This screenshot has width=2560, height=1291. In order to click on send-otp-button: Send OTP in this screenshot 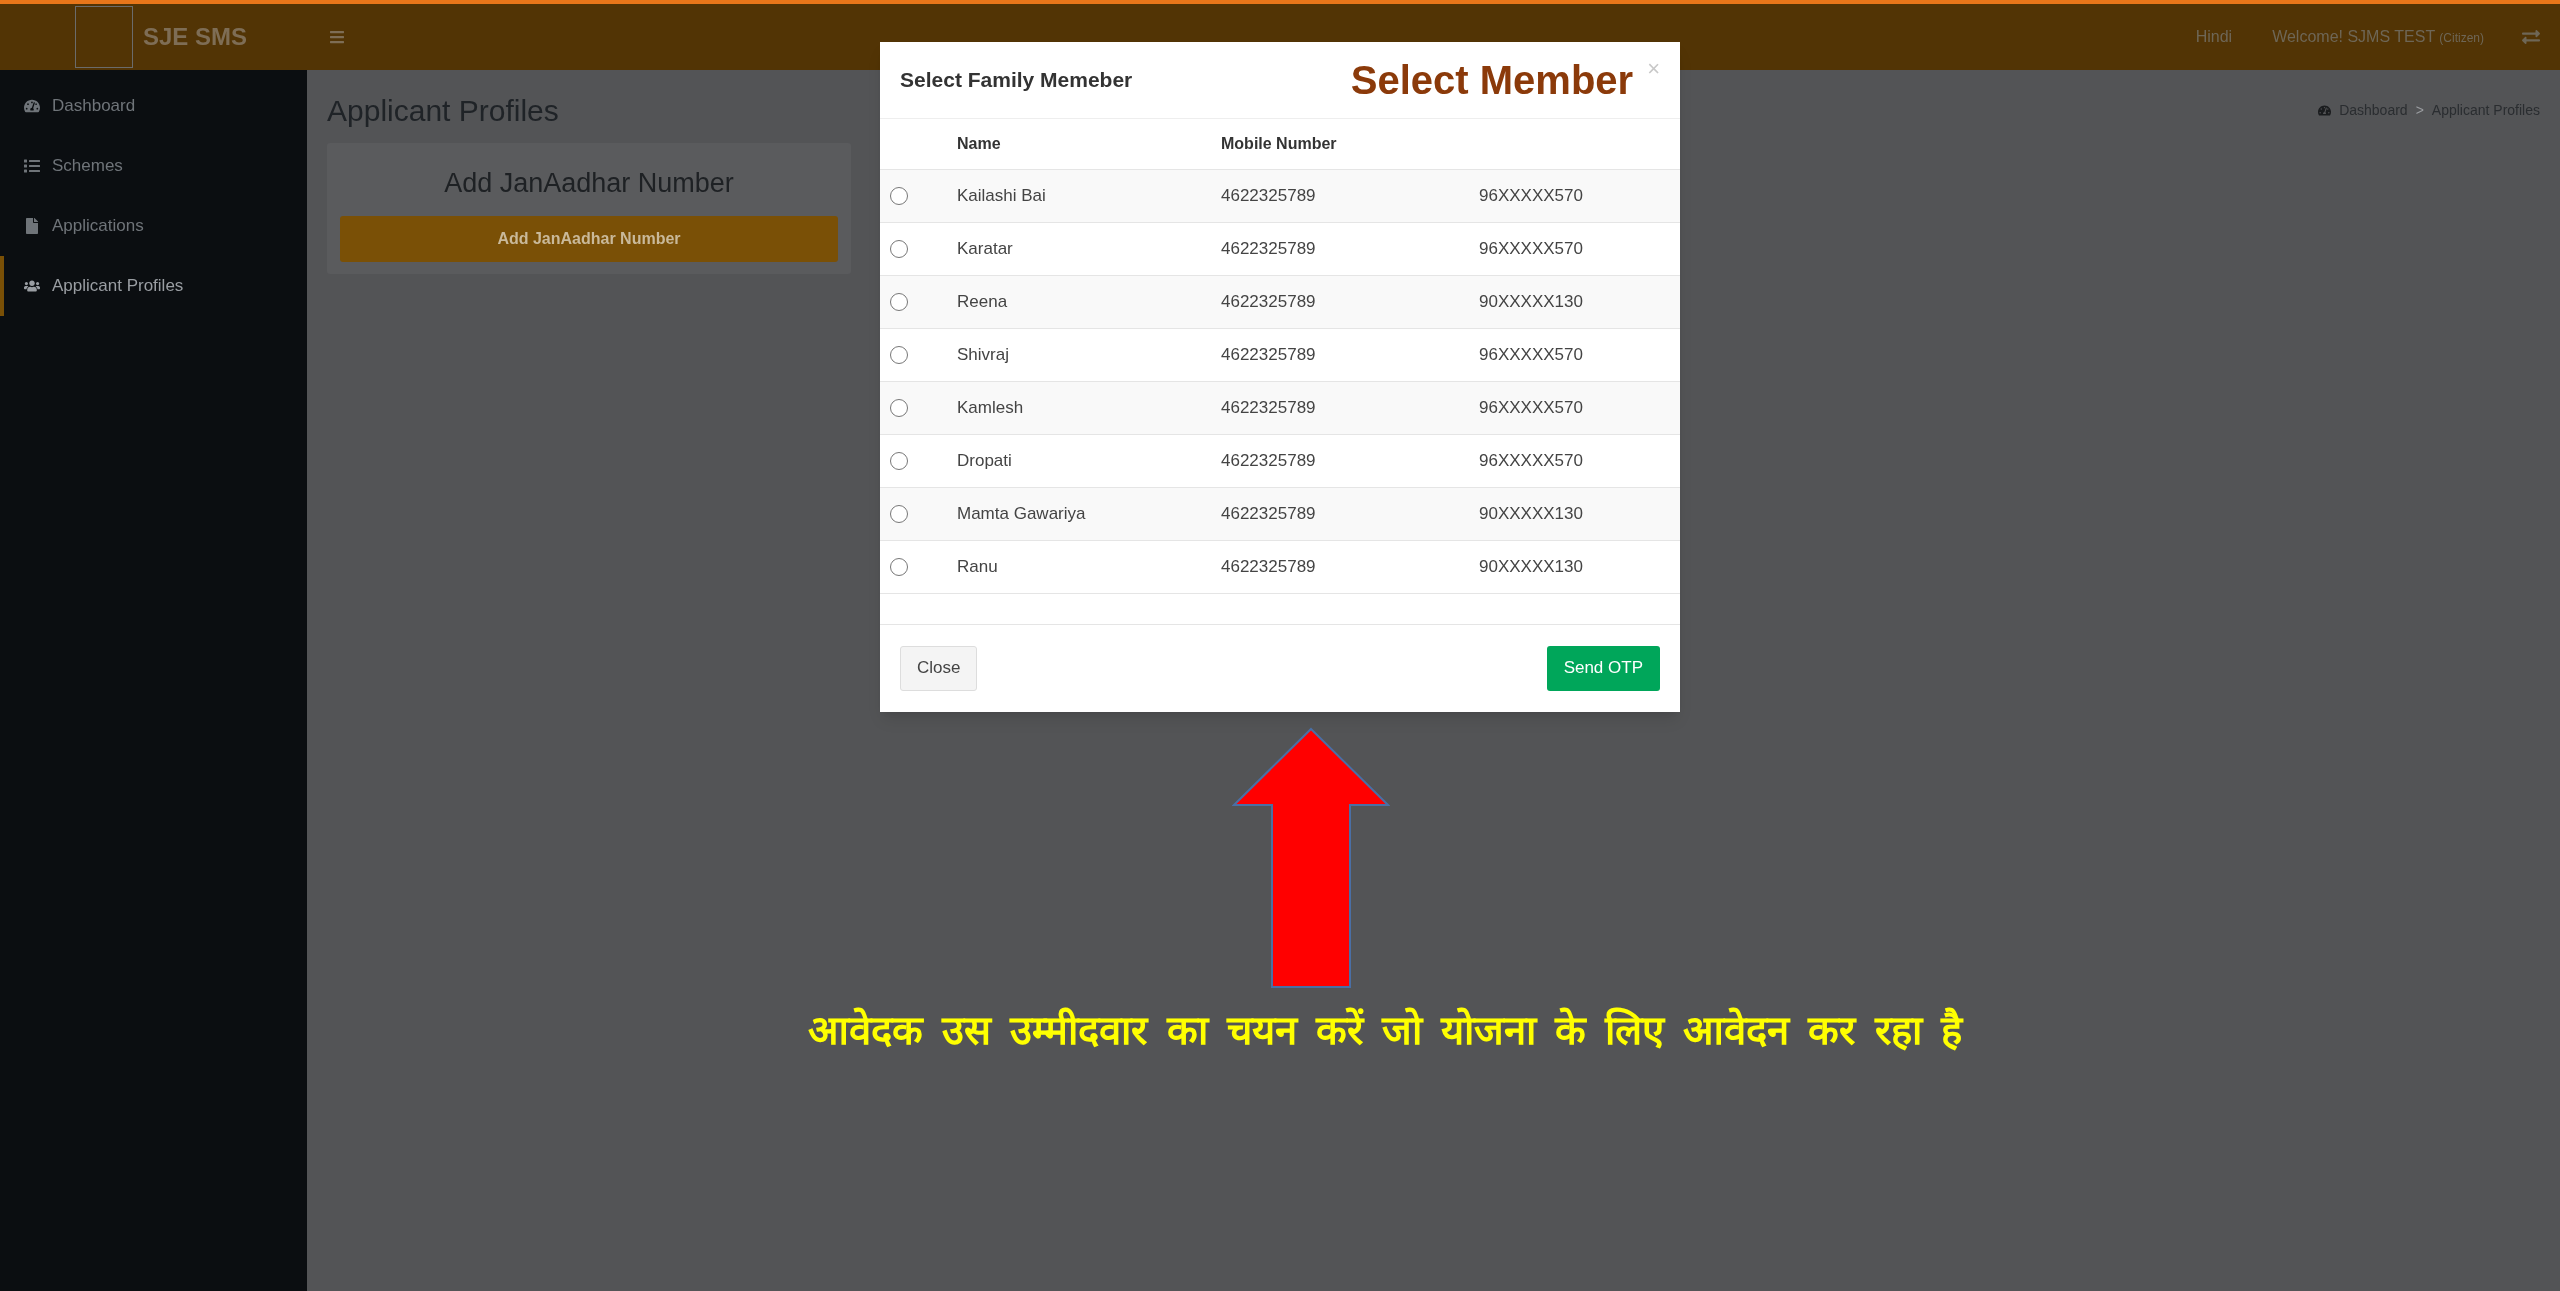, I will do `click(1603, 668)`.